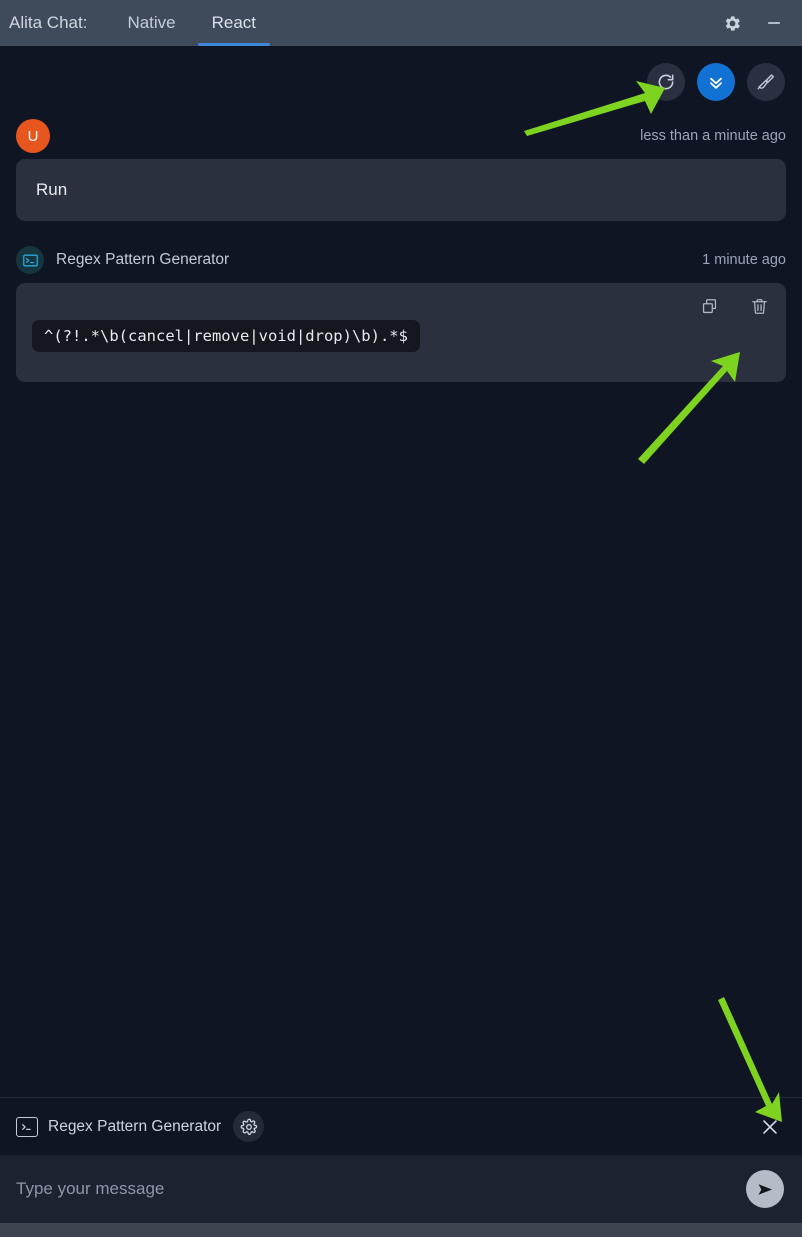  Describe the element at coordinates (761, 23) in the screenshot. I see `window-controls` at that location.